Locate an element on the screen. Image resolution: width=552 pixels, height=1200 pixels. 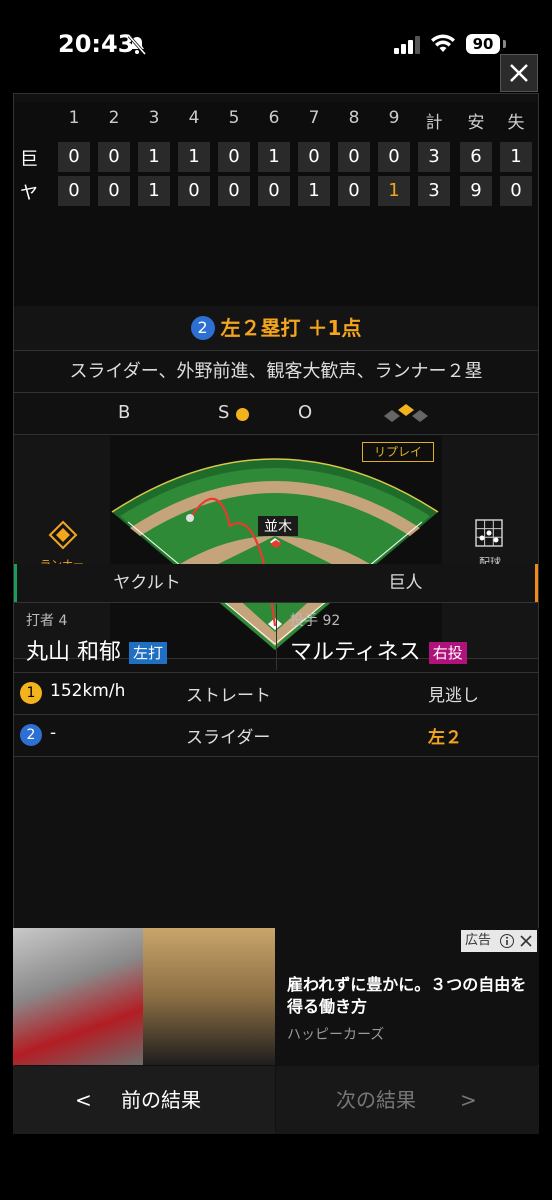
pitch-speed: - is located at coordinates (53, 733).